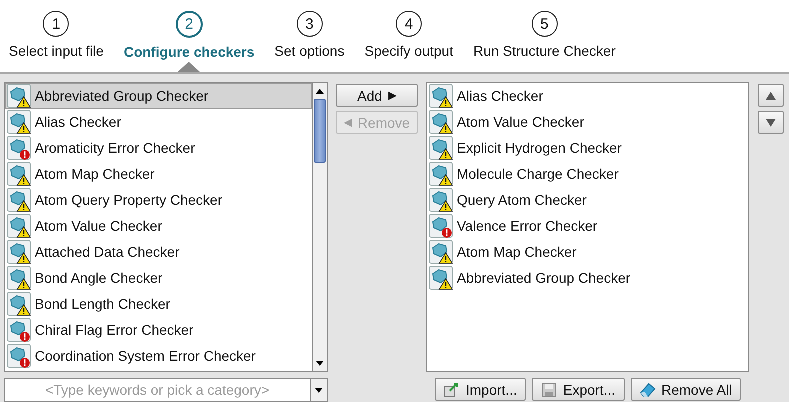 The width and height of the screenshot is (789, 402). Describe the element at coordinates (189, 67) in the screenshot. I see `current-step-marker` at that location.